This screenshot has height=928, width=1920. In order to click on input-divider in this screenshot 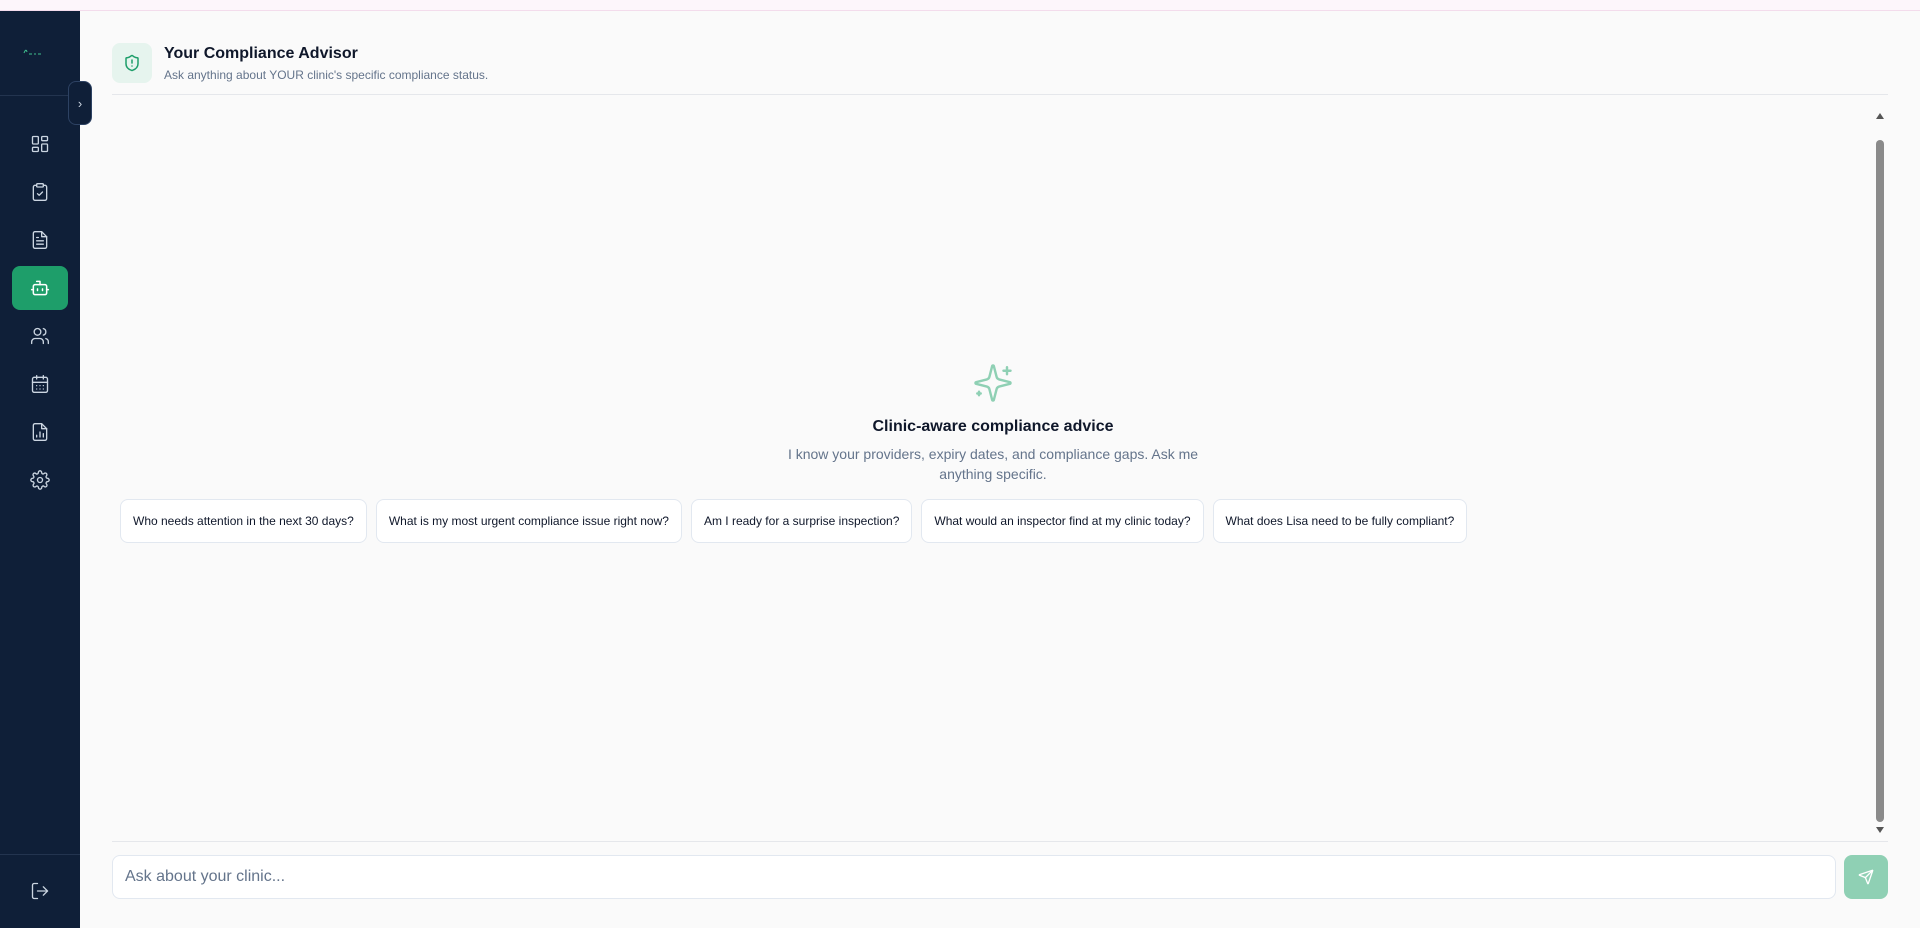, I will do `click(1000, 841)`.